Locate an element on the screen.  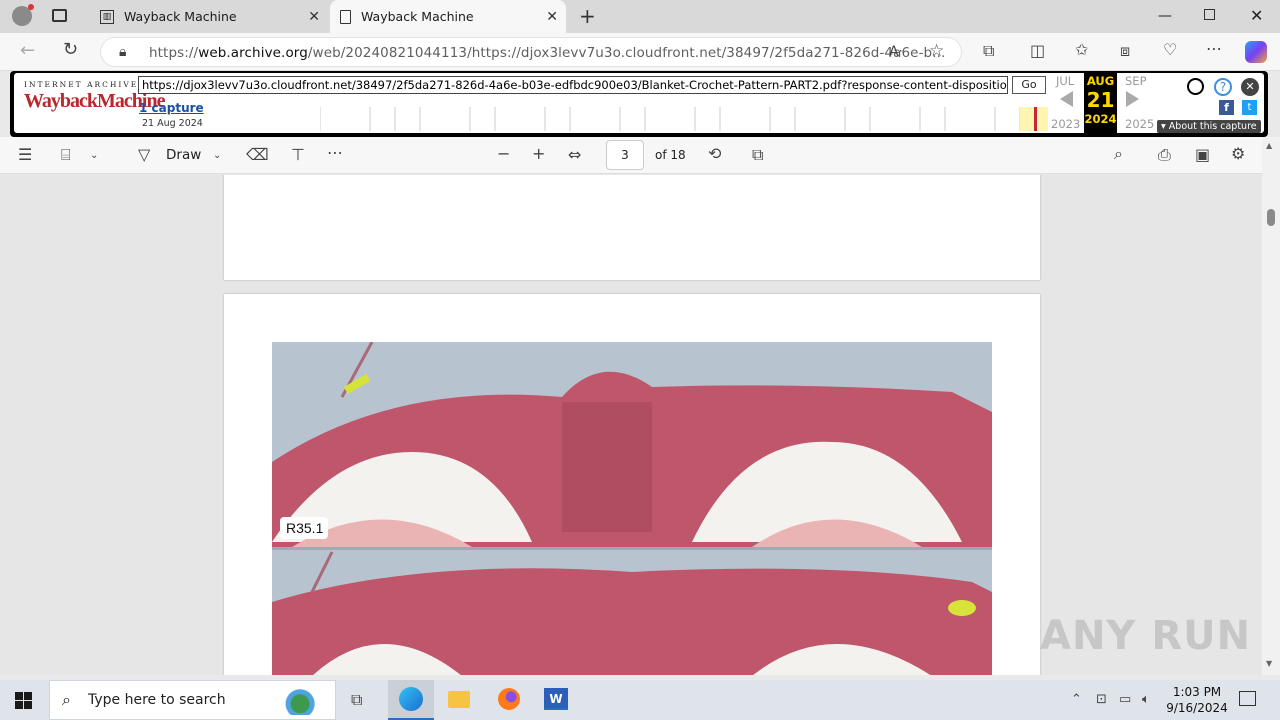
notifications-icon is located at coordinates (1247, 698).